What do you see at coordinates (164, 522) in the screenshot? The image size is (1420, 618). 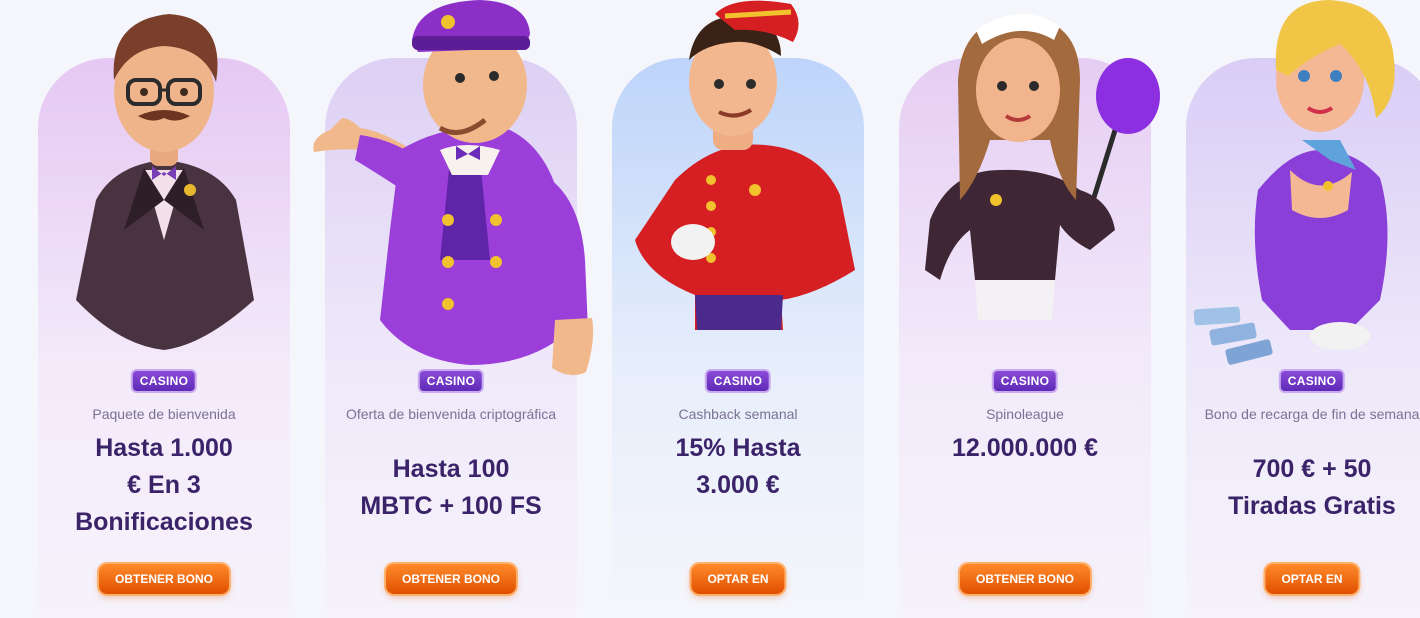 I see `offer-amount-line: Bonificaciones` at bounding box center [164, 522].